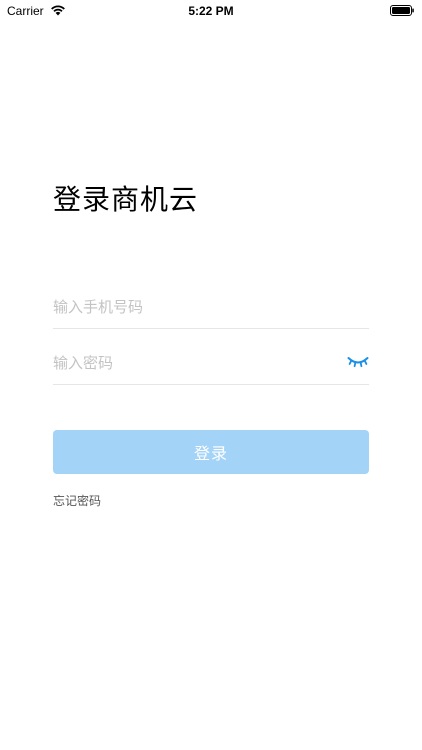 The width and height of the screenshot is (422, 750). Describe the element at coordinates (211, 452) in the screenshot. I see `login-button: 登录` at that location.